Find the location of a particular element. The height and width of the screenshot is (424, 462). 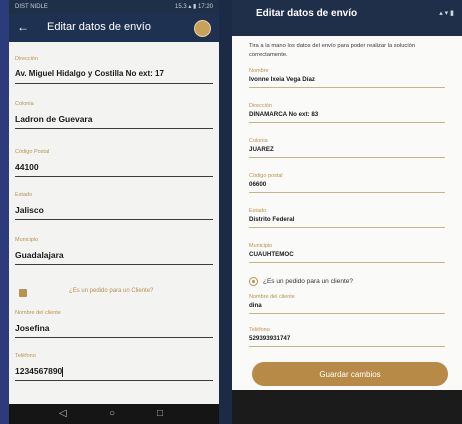

client-name-field: Nombre del cliente Josefina is located at coordinates (114, 324).